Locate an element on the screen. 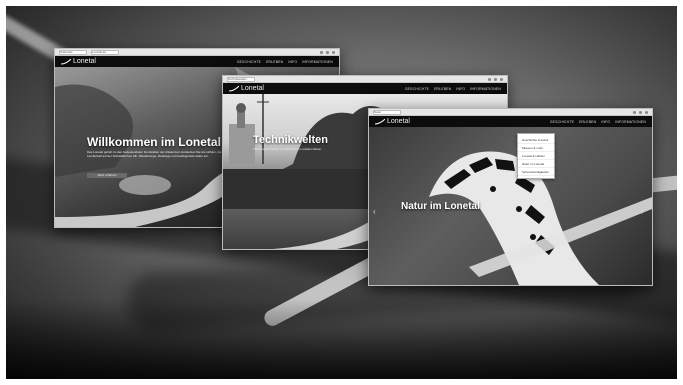  submenu-item: Lonetal & Höhlen is located at coordinates (536, 156).